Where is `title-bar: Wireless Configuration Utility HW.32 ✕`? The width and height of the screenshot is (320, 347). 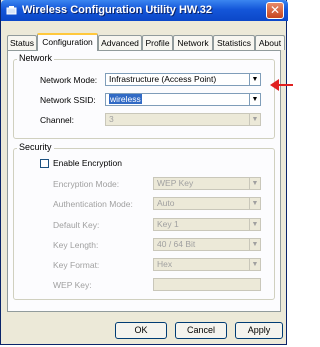 title-bar: Wireless Configuration Utility HW.32 ✕ is located at coordinates (144, 10).